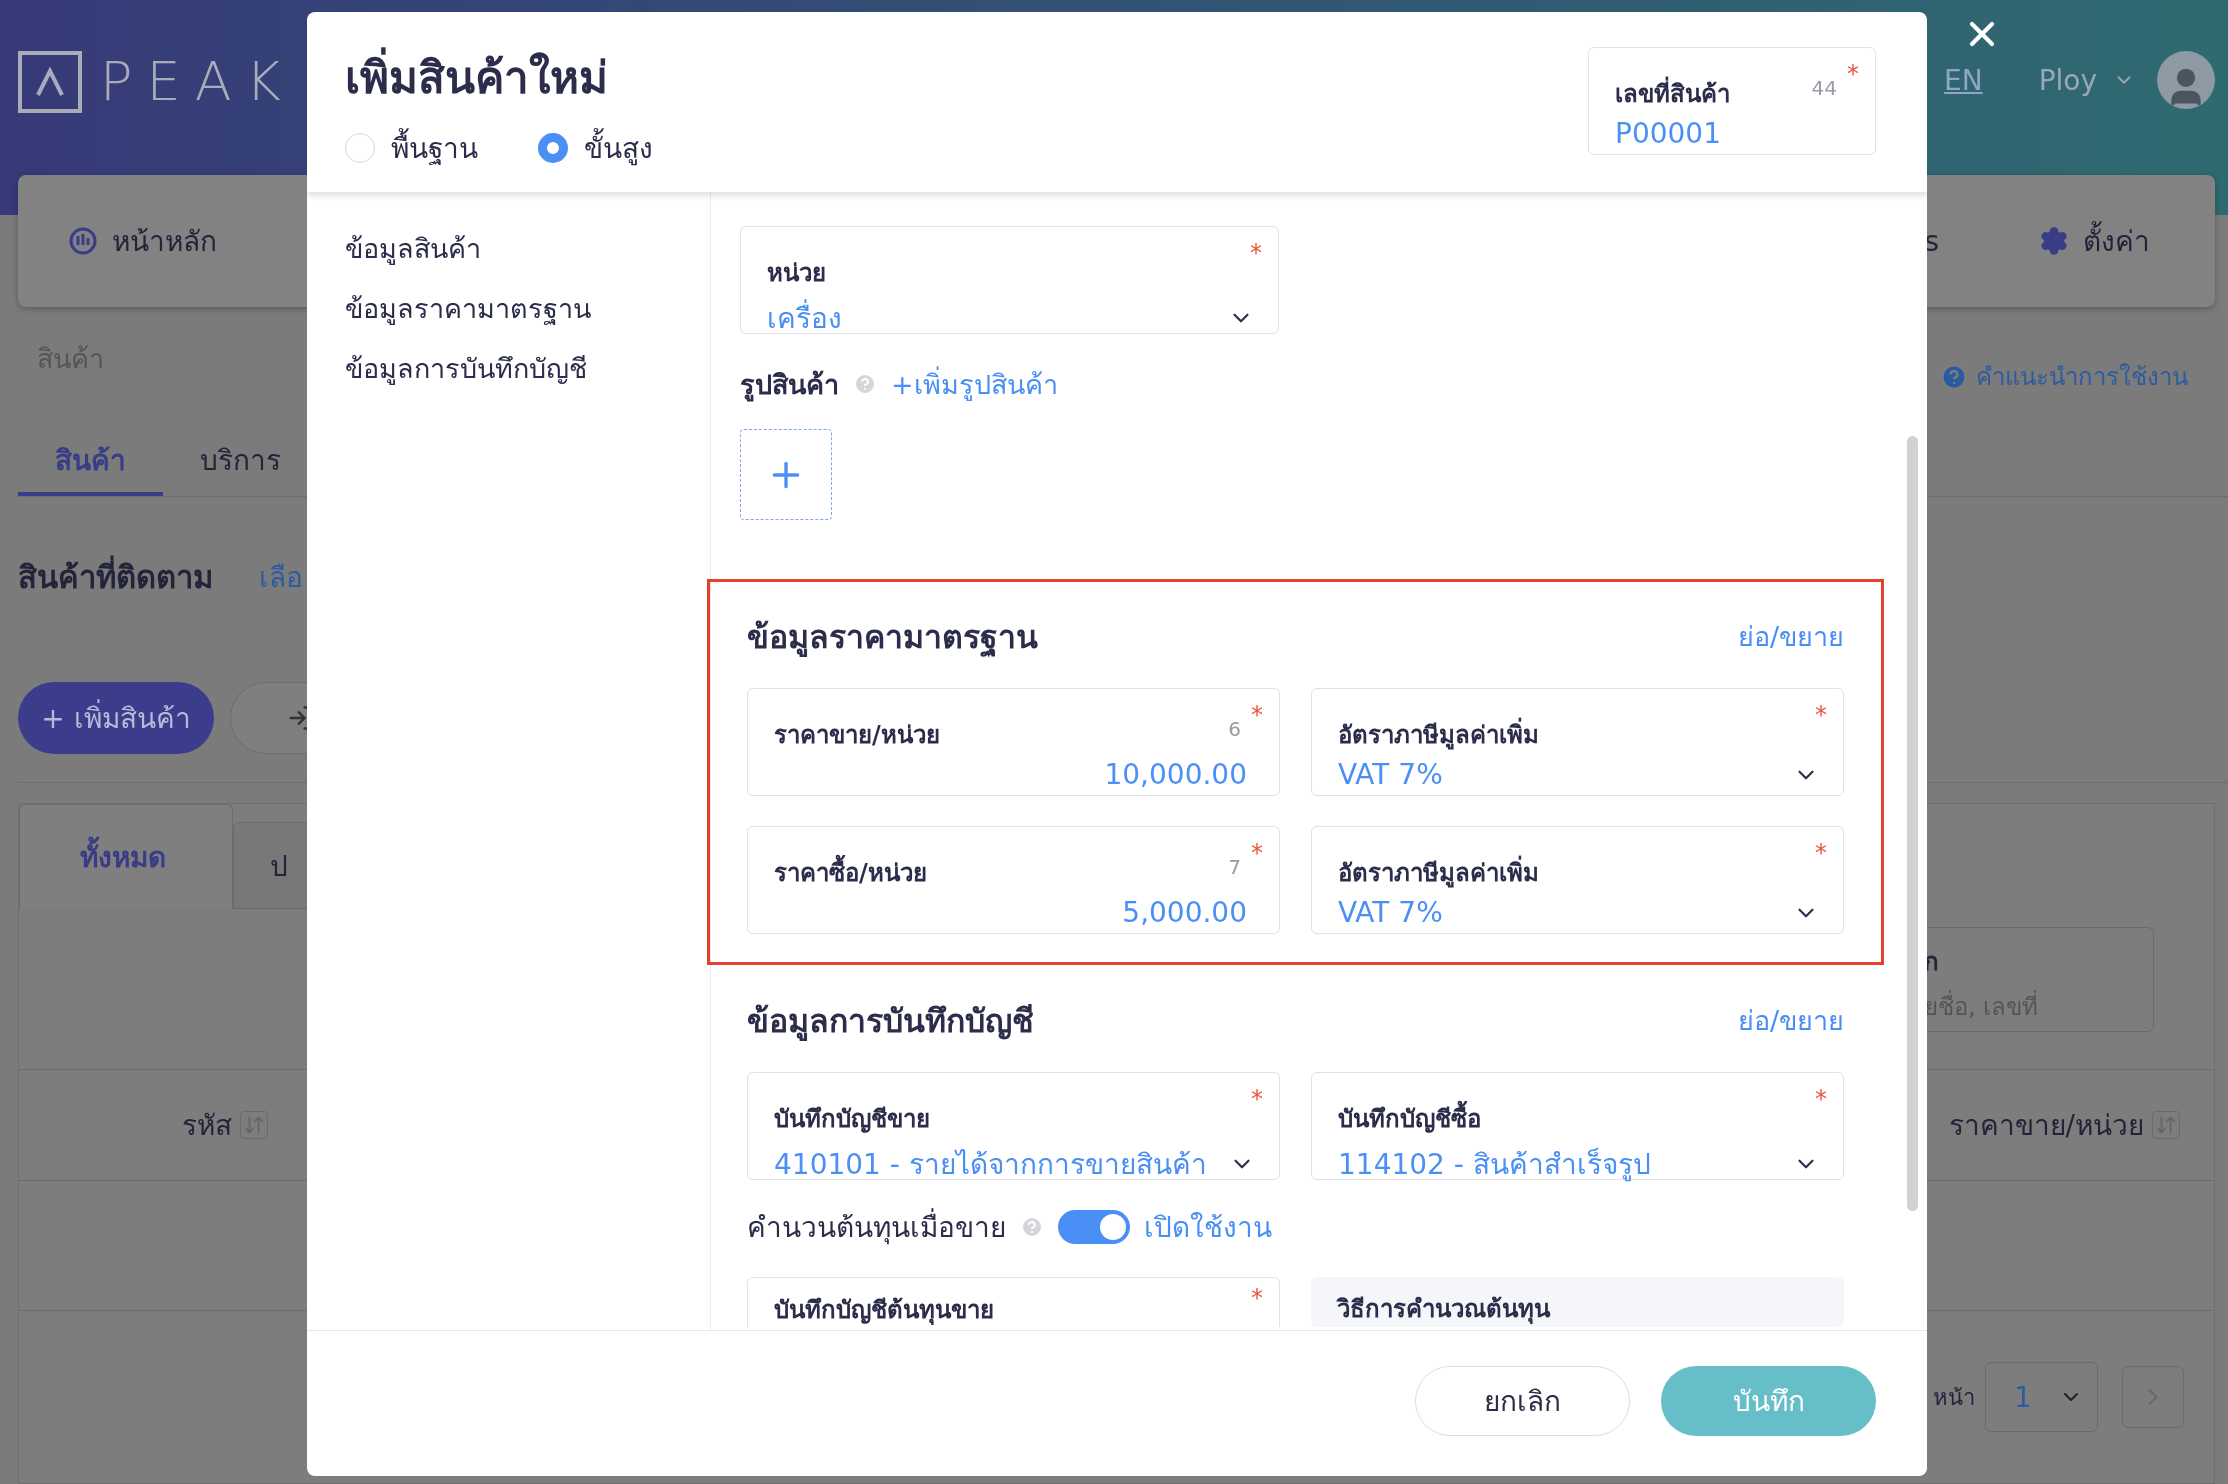  I want to click on language-link: EN, so click(1963, 80).